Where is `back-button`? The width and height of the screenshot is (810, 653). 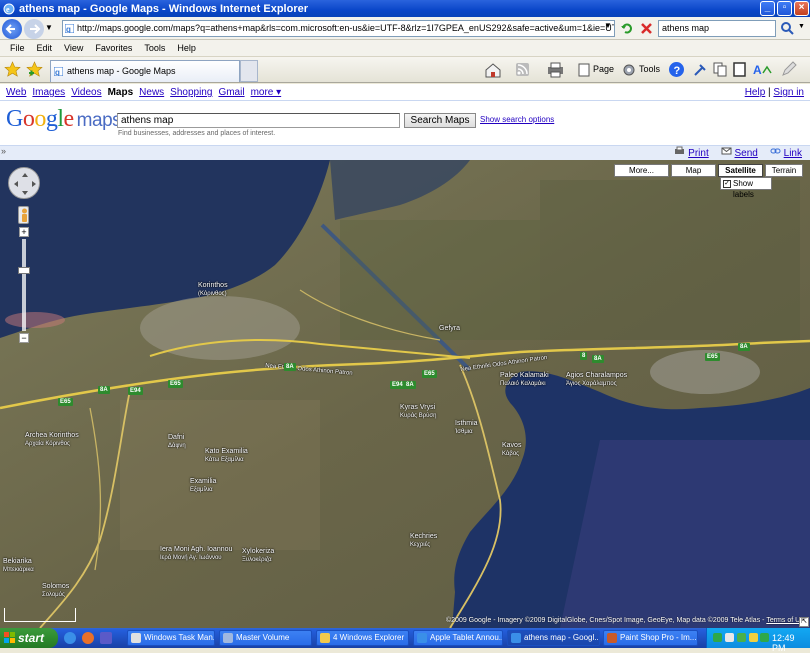
back-button is located at coordinates (12, 29).